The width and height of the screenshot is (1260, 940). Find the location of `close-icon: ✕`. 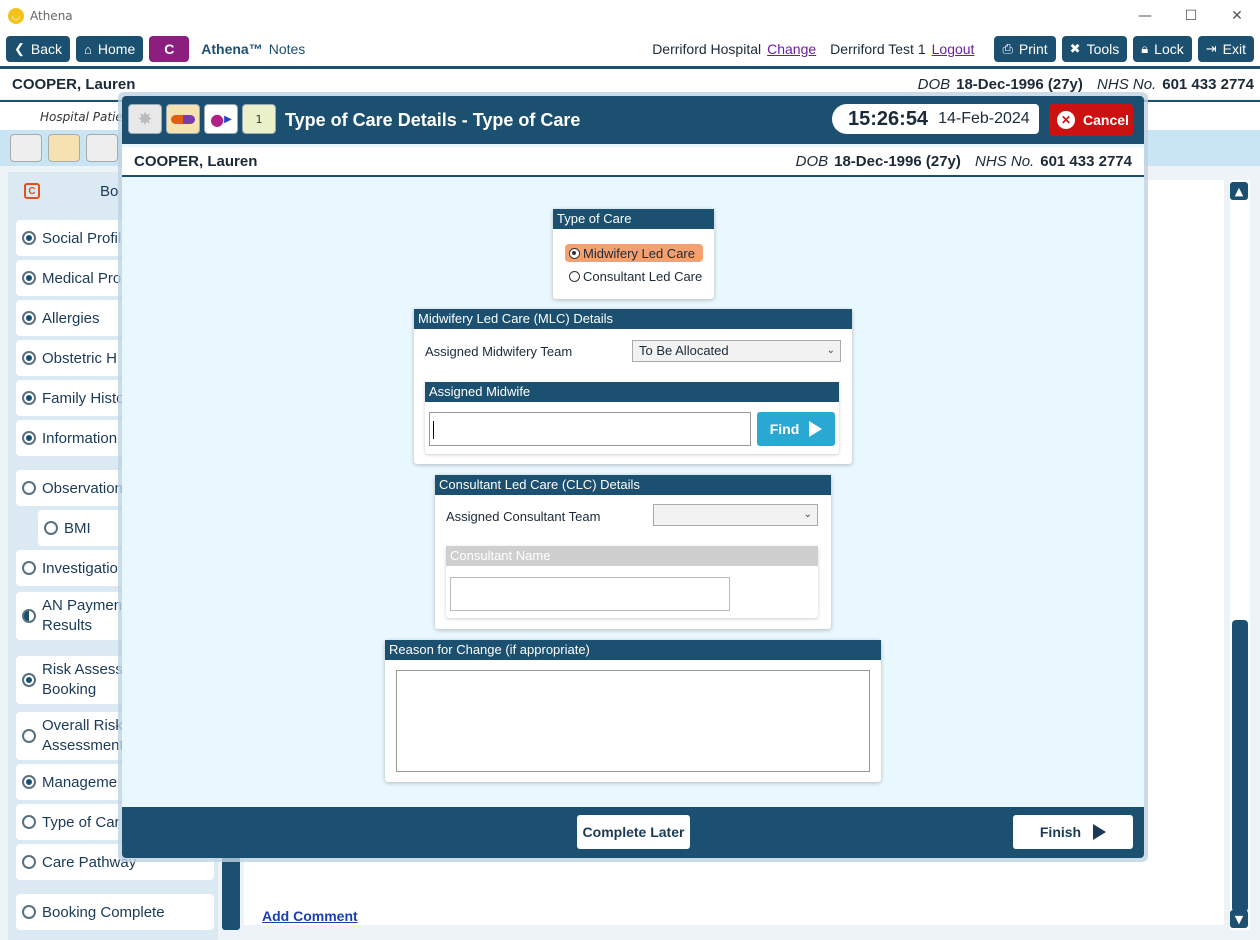

close-icon: ✕ is located at coordinates (1066, 120).